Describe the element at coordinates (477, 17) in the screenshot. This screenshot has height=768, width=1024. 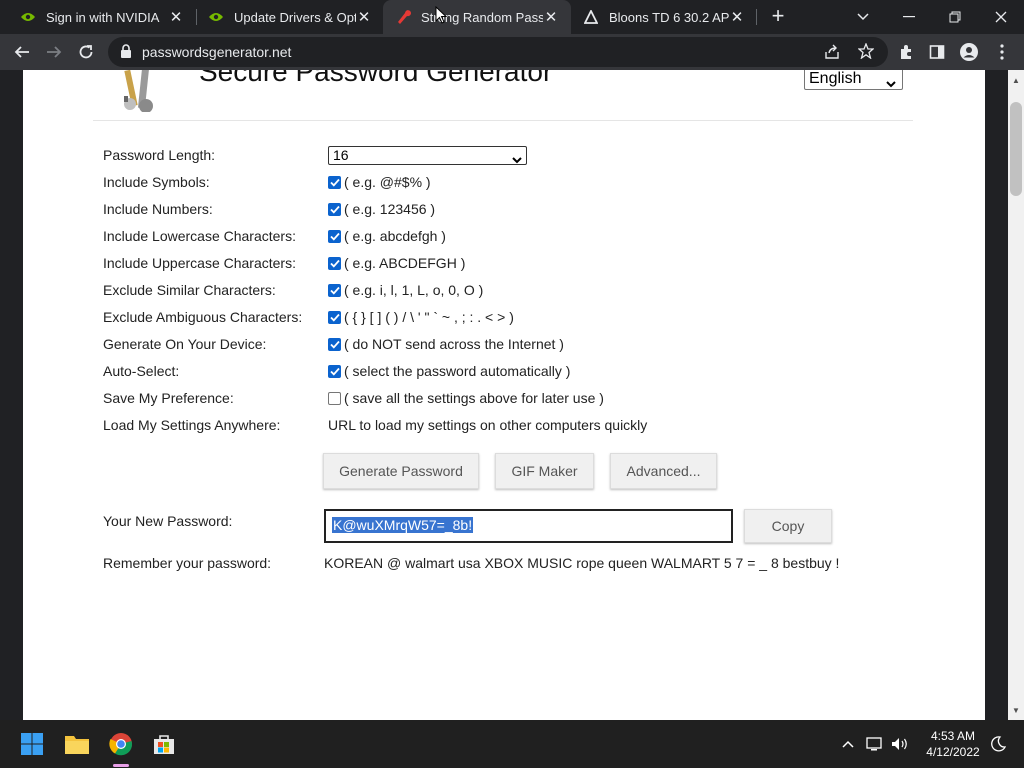
I see `tab-password-generator: Strong Random Passw ✕` at that location.